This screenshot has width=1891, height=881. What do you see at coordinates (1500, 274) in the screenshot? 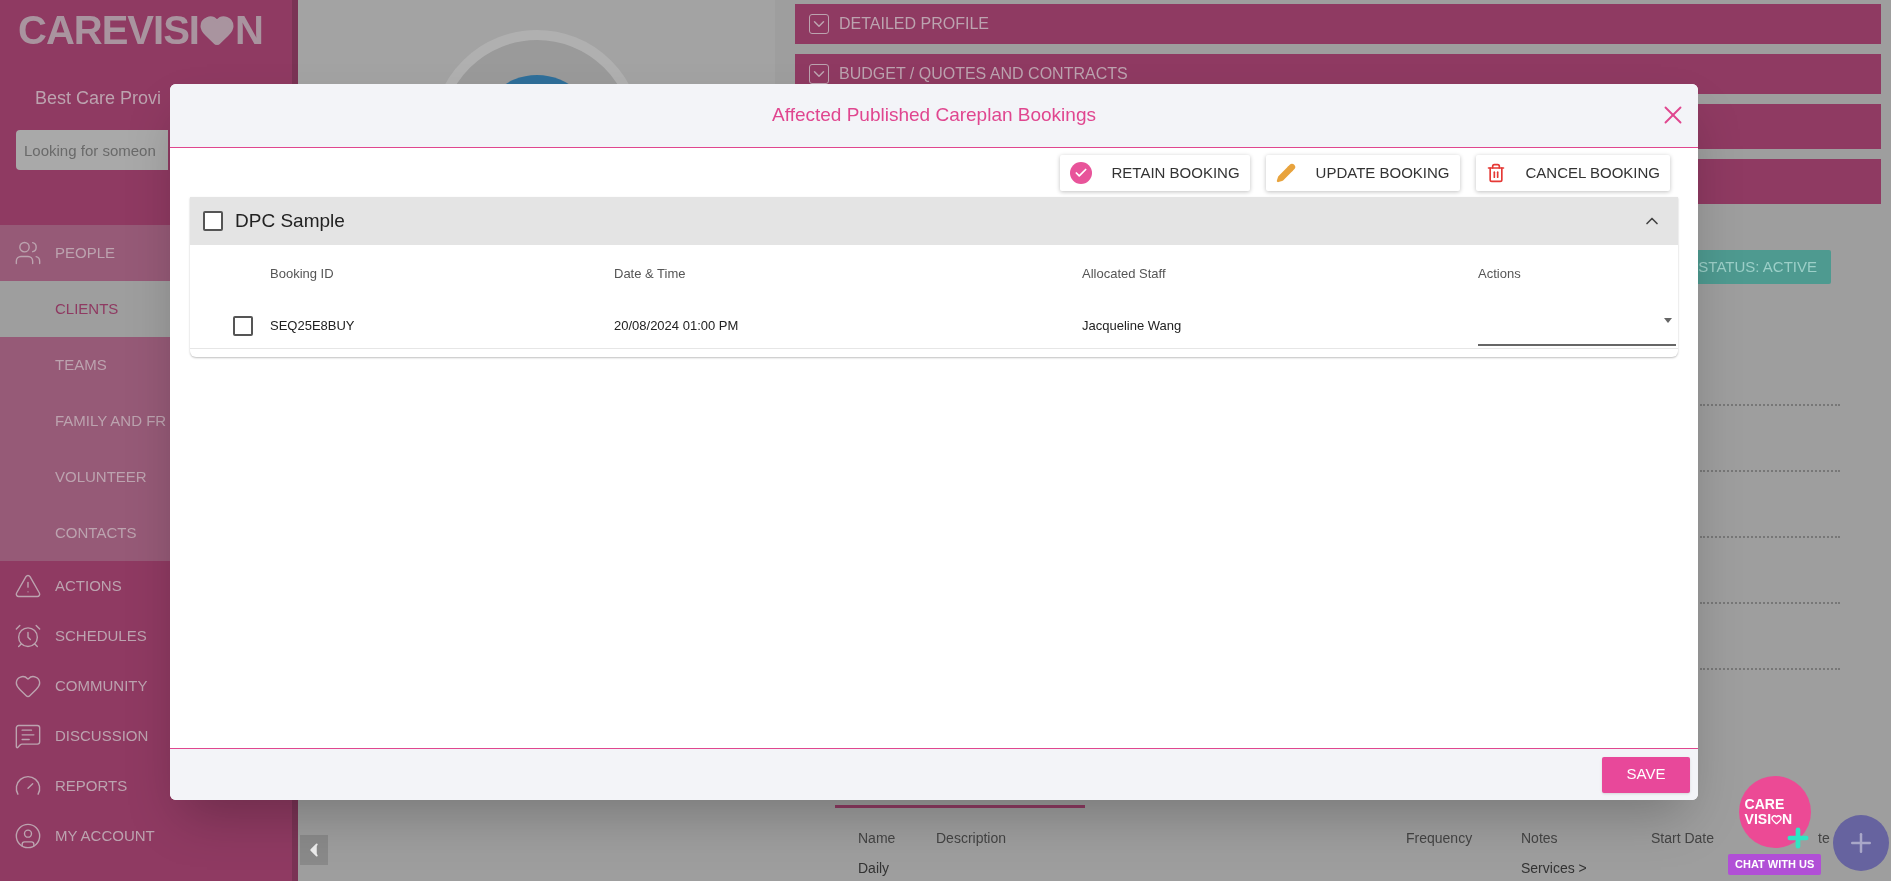
I see `column-header: Actions` at bounding box center [1500, 274].